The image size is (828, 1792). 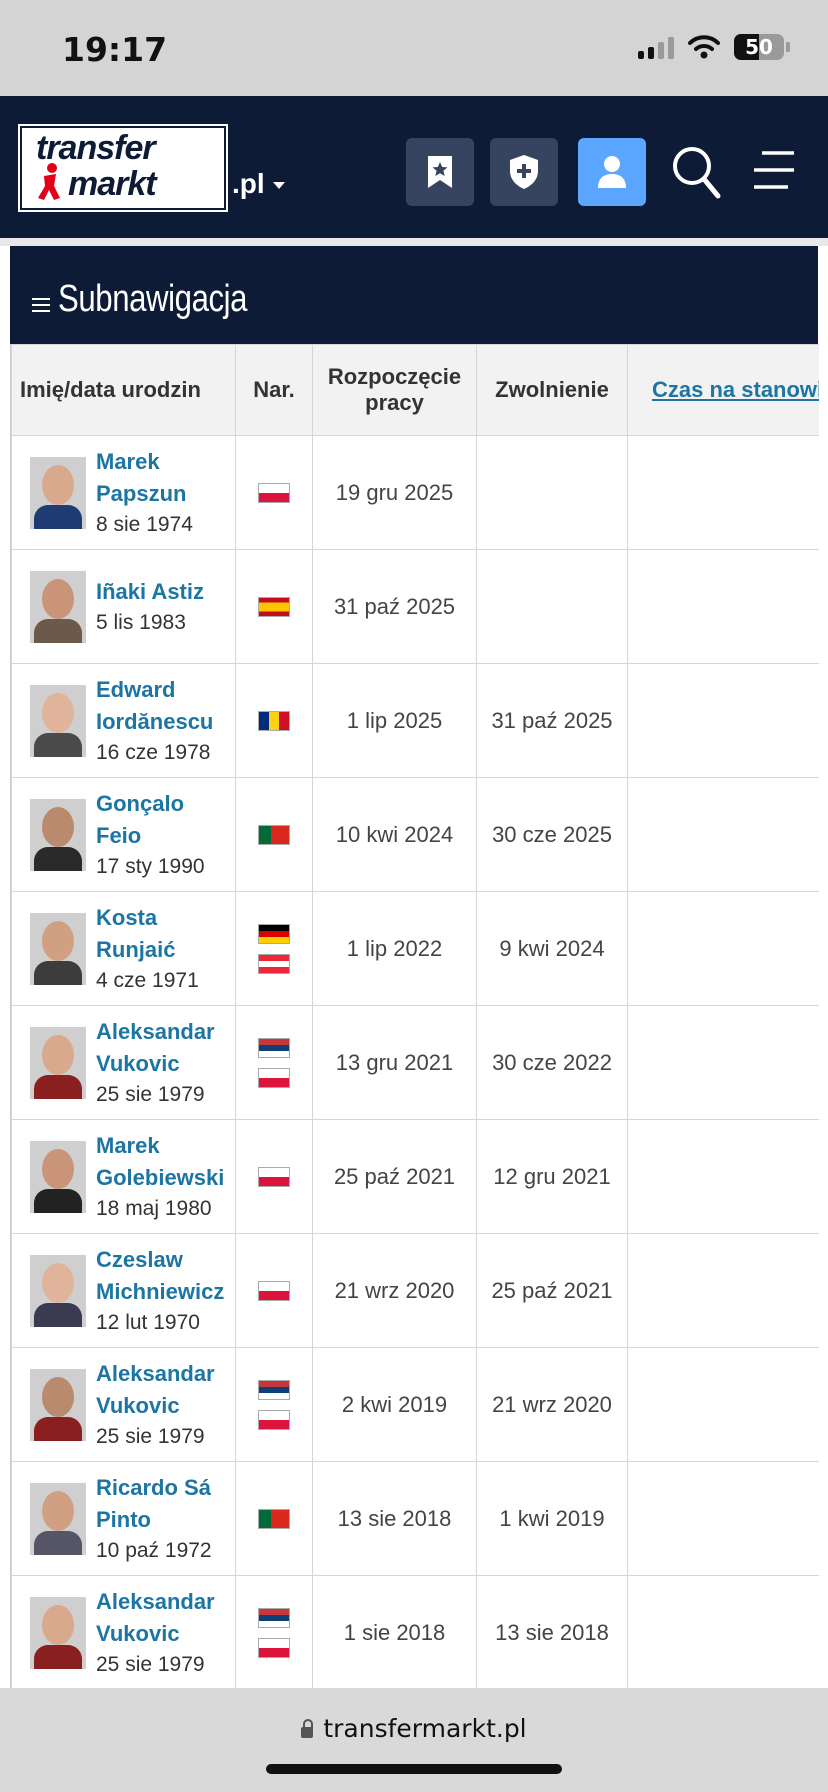 I want to click on status-icons: 50, so click(x=714, y=47).